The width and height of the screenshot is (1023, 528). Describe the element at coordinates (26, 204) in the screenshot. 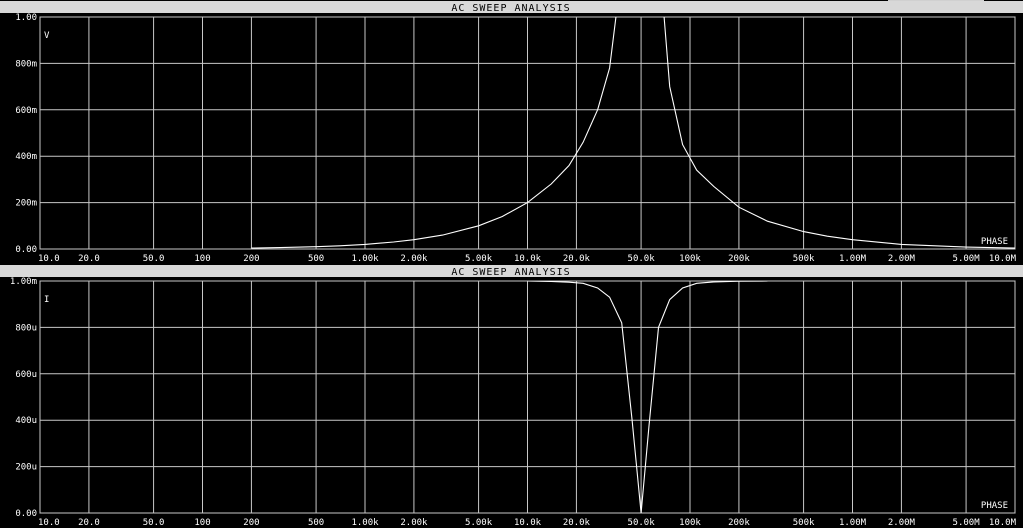

I see `y-tick-label: 200m` at that location.